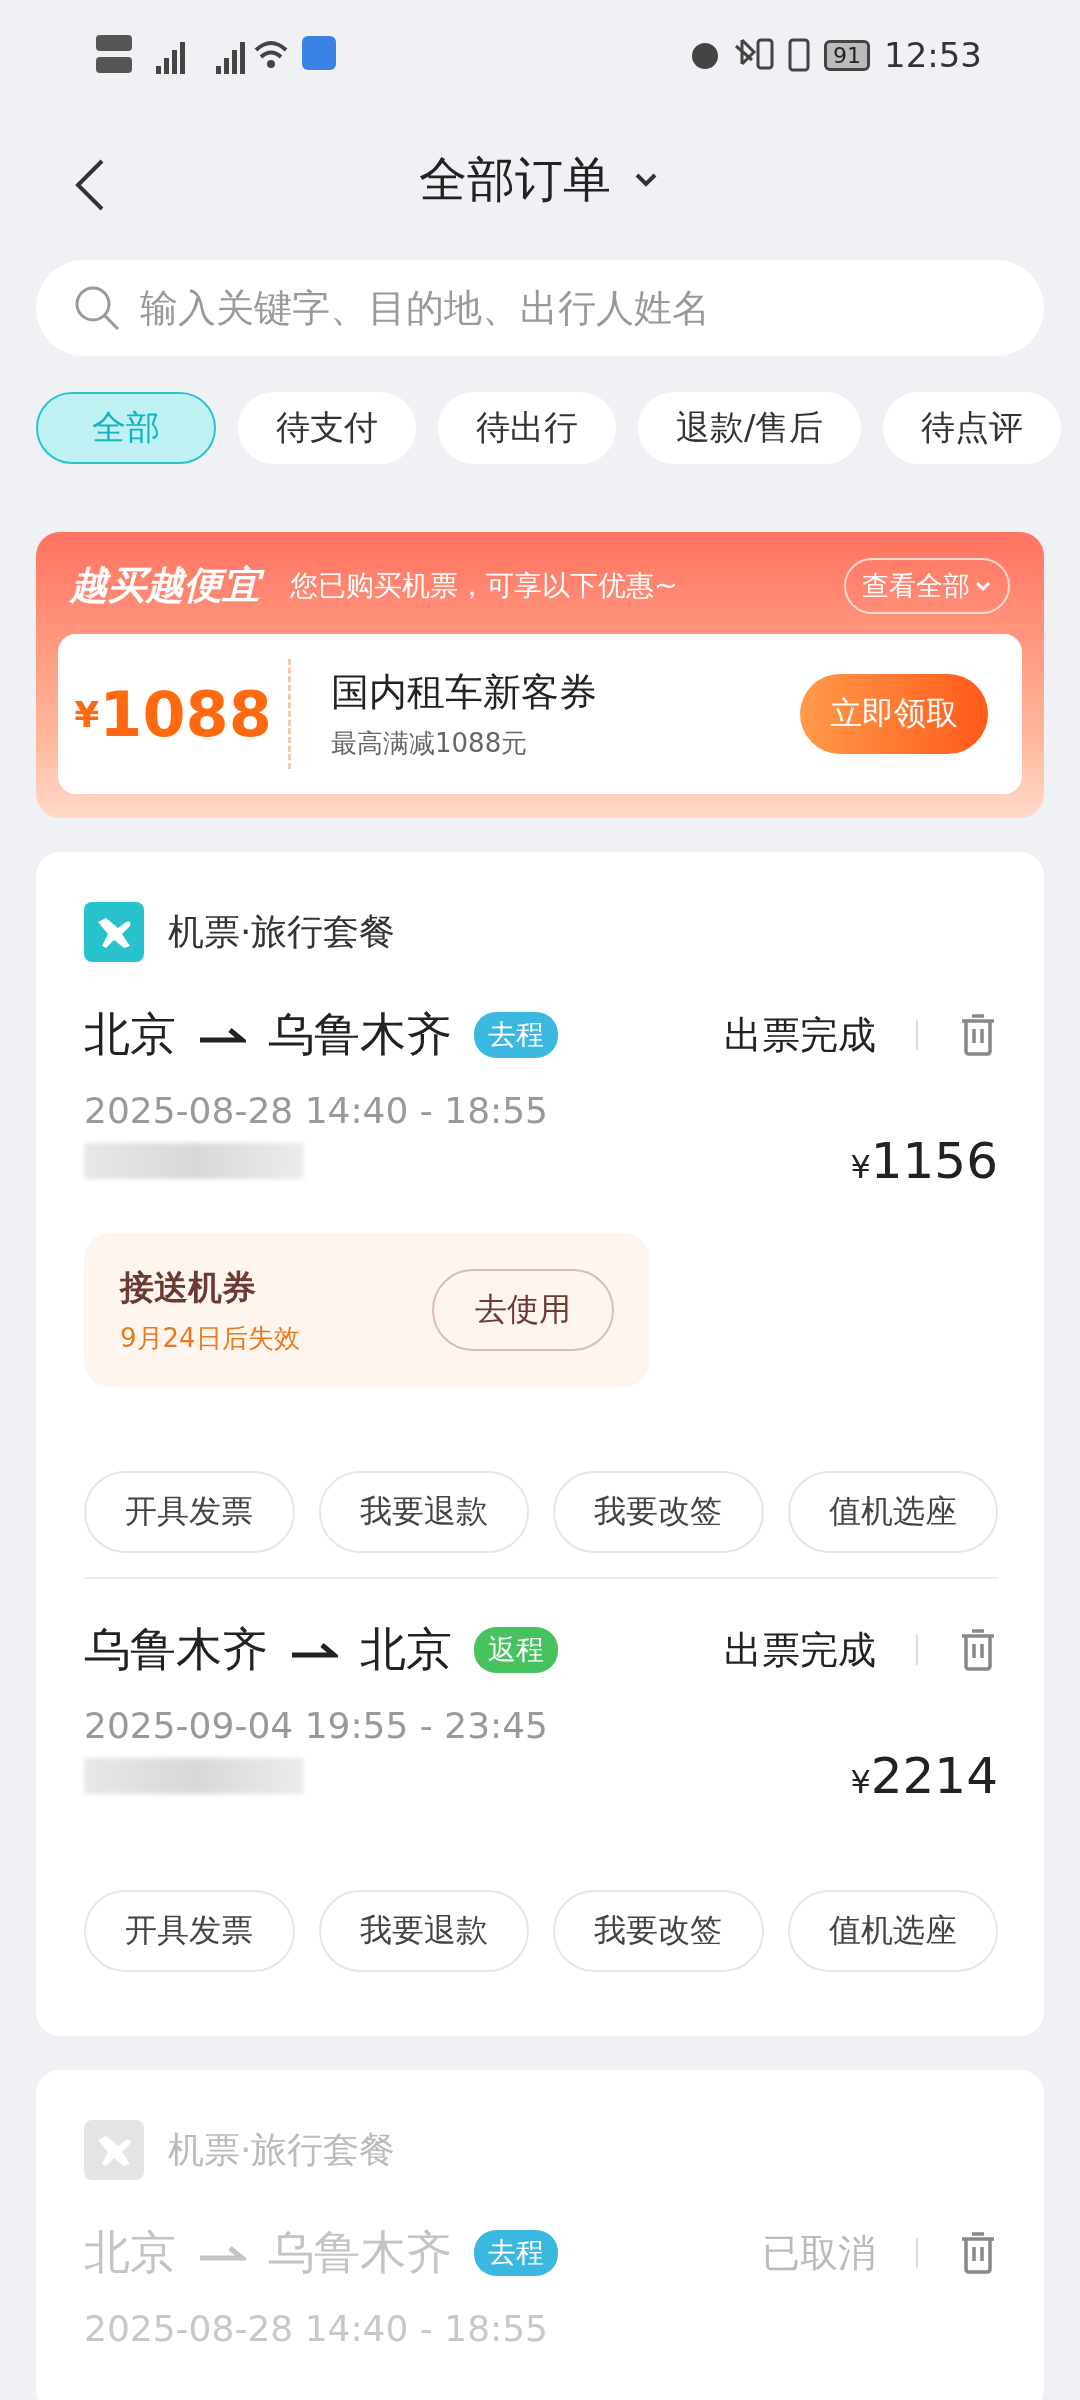 This screenshot has width=1080, height=2400. What do you see at coordinates (464, 692) in the screenshot?
I see `coupon-name: 国内租车新客券` at bounding box center [464, 692].